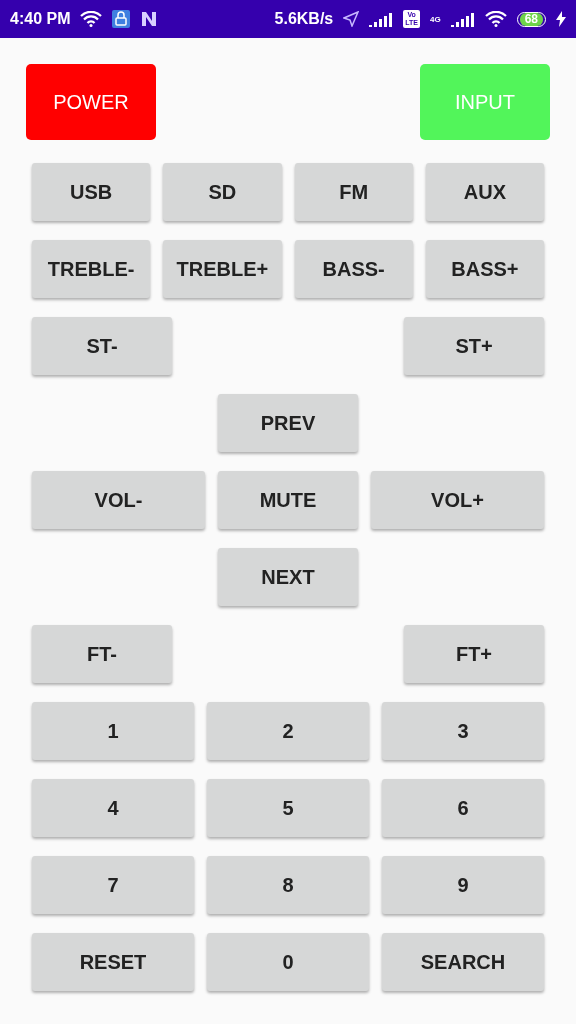 Image resolution: width=576 pixels, height=1024 pixels. Describe the element at coordinates (288, 423) in the screenshot. I see `remote-button: PREV` at that location.